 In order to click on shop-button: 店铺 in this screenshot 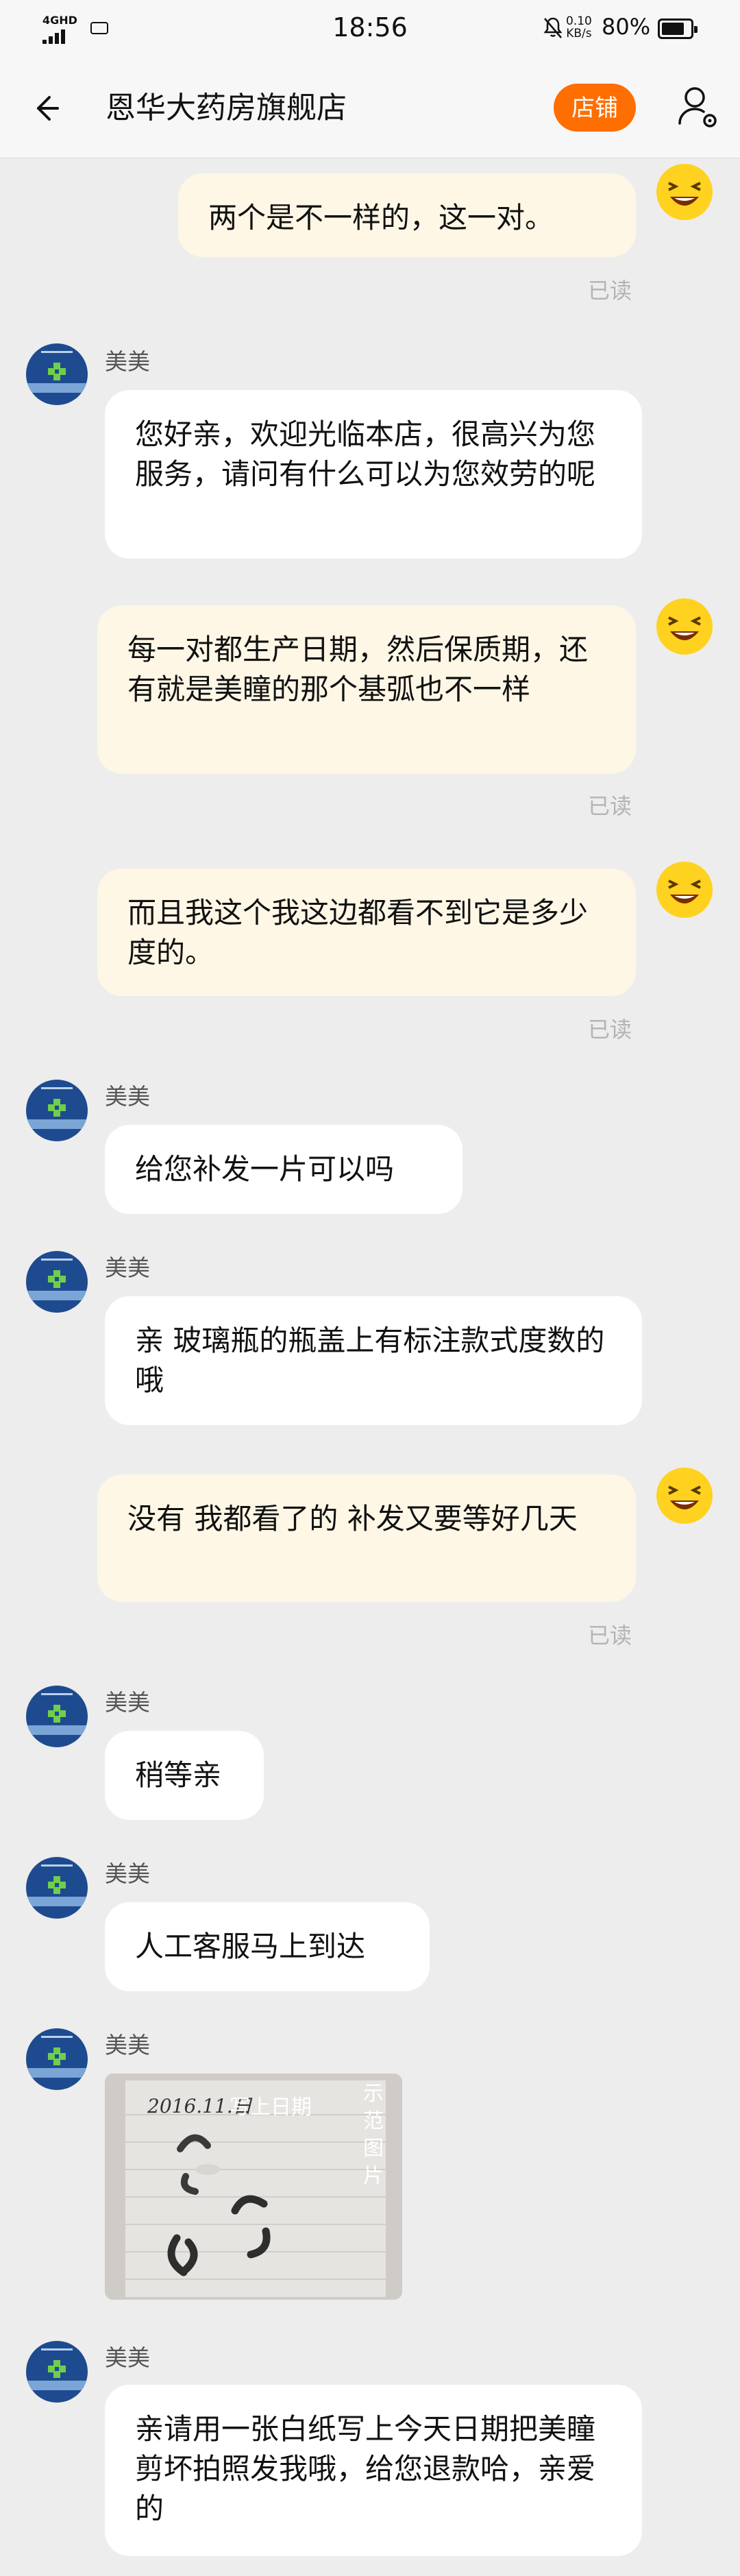, I will do `click(595, 108)`.